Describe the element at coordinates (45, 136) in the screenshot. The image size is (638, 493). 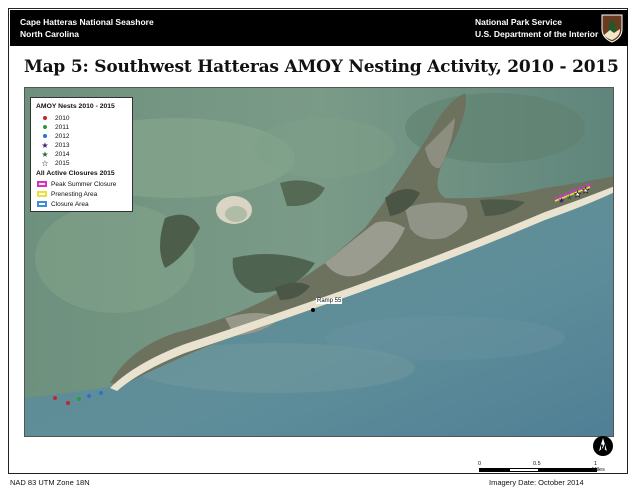
I see `blue-dot-icon` at that location.